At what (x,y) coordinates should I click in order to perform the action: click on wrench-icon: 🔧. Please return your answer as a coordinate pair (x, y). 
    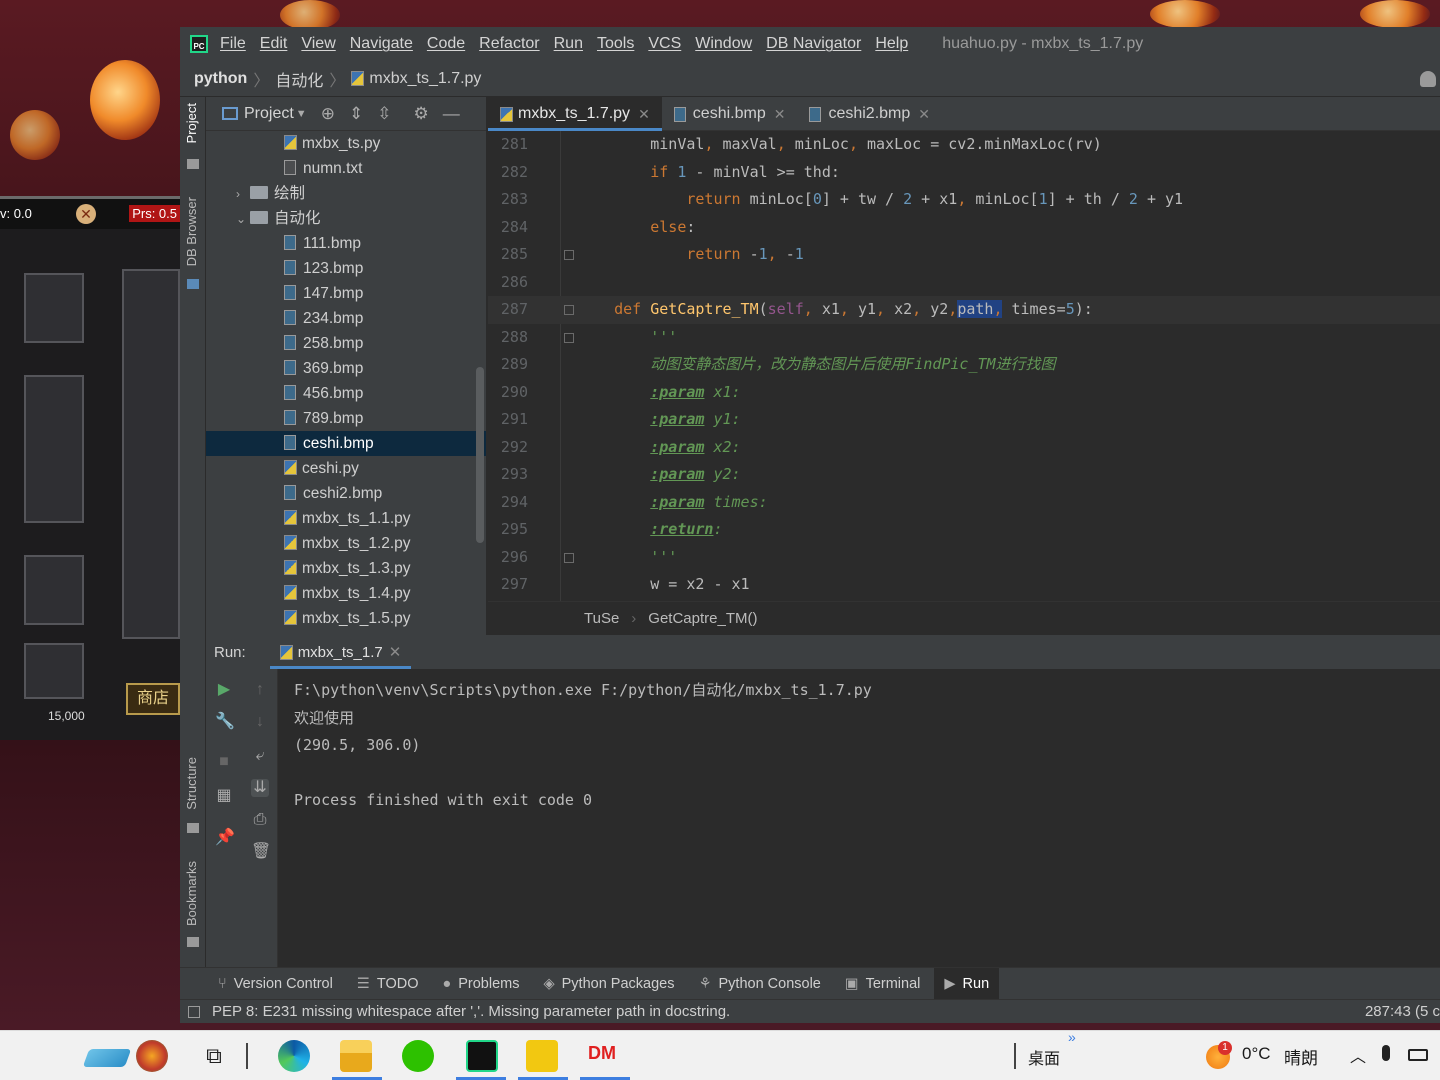
    Looking at the image, I should click on (225, 722).